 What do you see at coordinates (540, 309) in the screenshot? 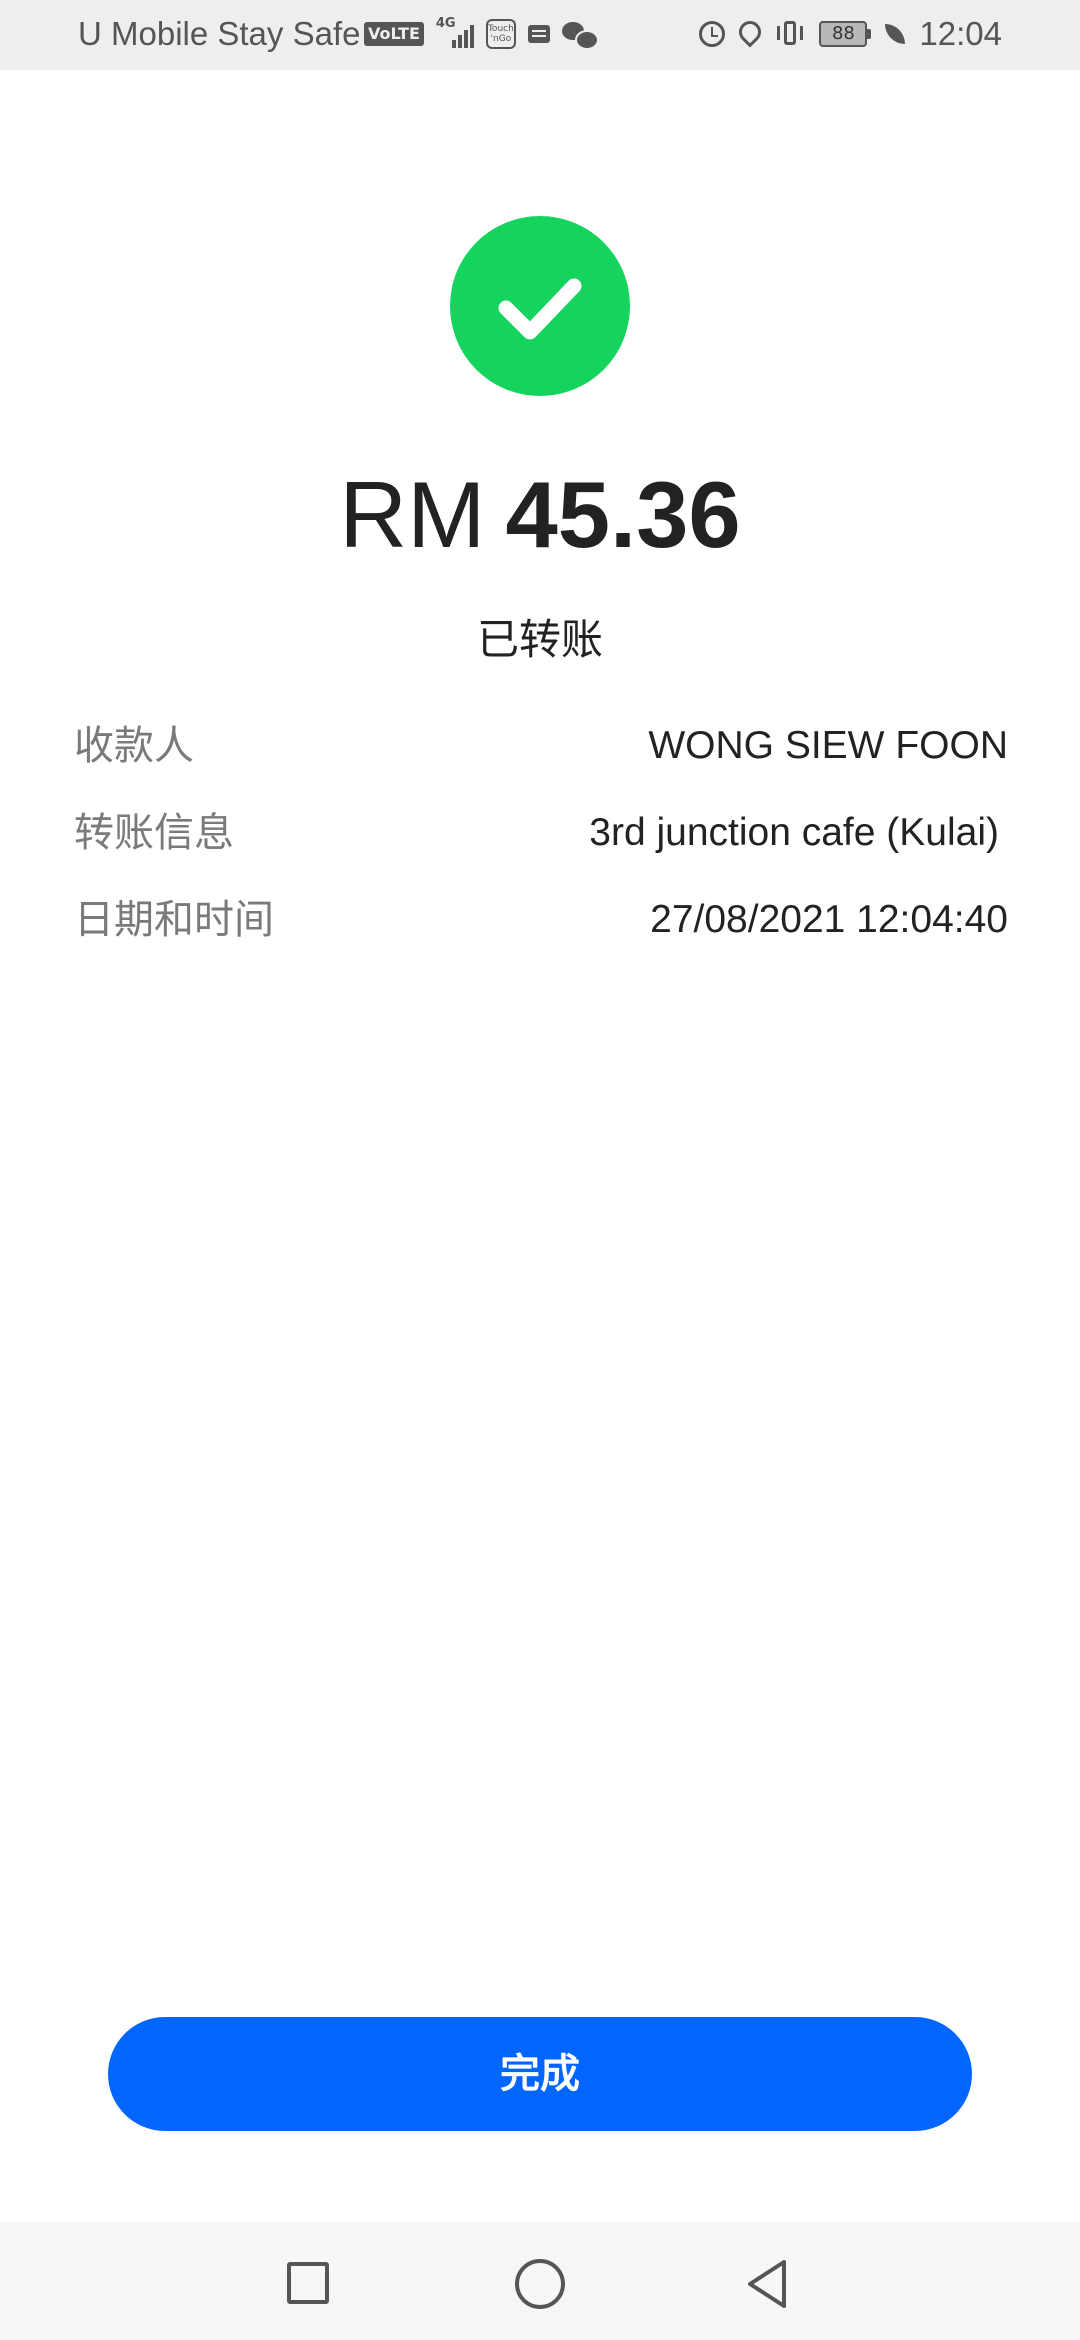
I see `checkmark-icon` at bounding box center [540, 309].